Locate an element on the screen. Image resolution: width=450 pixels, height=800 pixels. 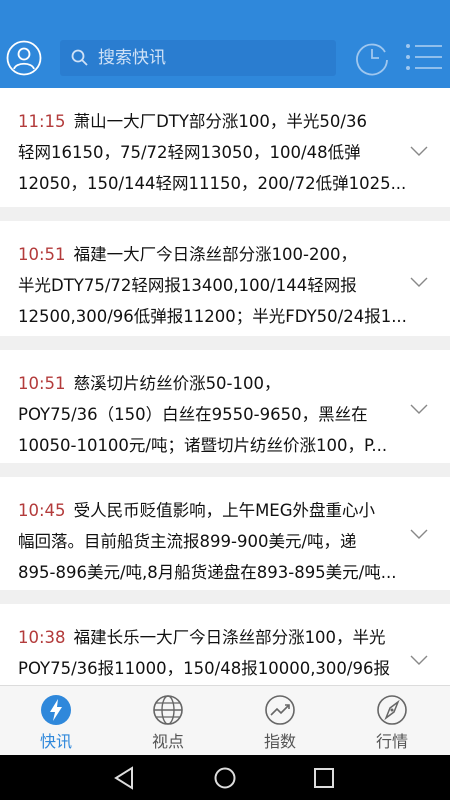
search-bar: 搜索快讯 is located at coordinates (198, 58).